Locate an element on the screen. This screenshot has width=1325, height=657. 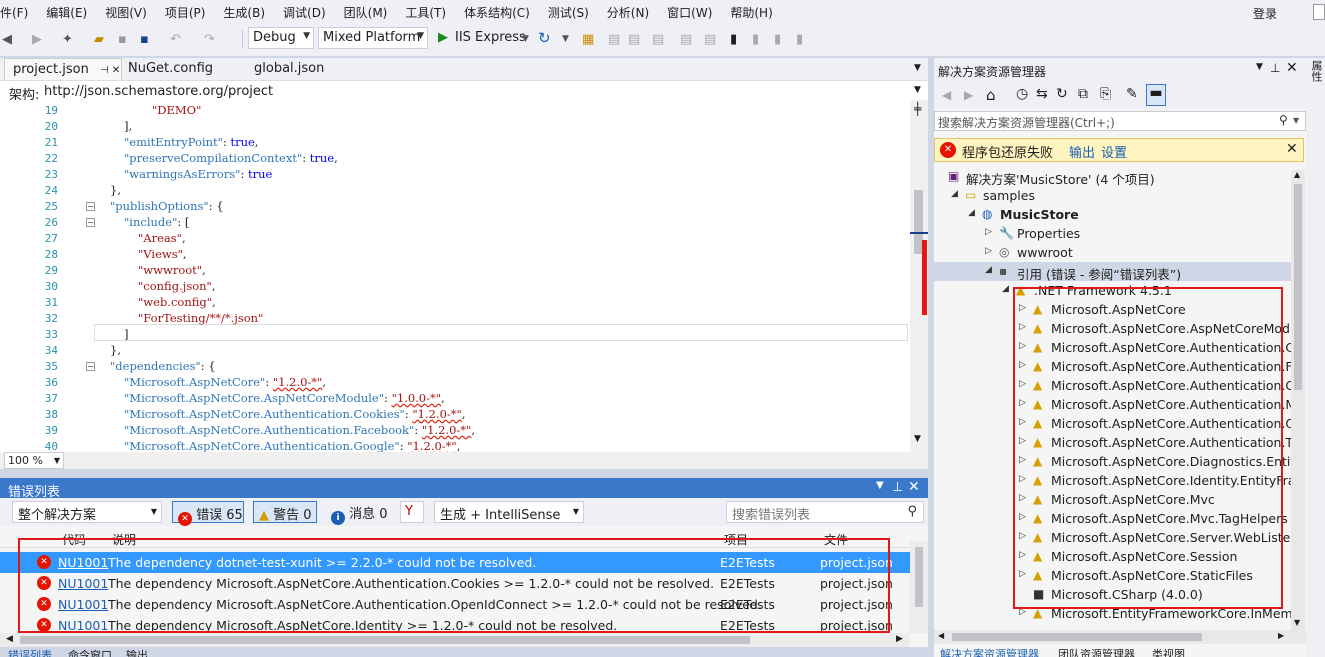
config-dropdown: Debug ▼ is located at coordinates (281, 38).